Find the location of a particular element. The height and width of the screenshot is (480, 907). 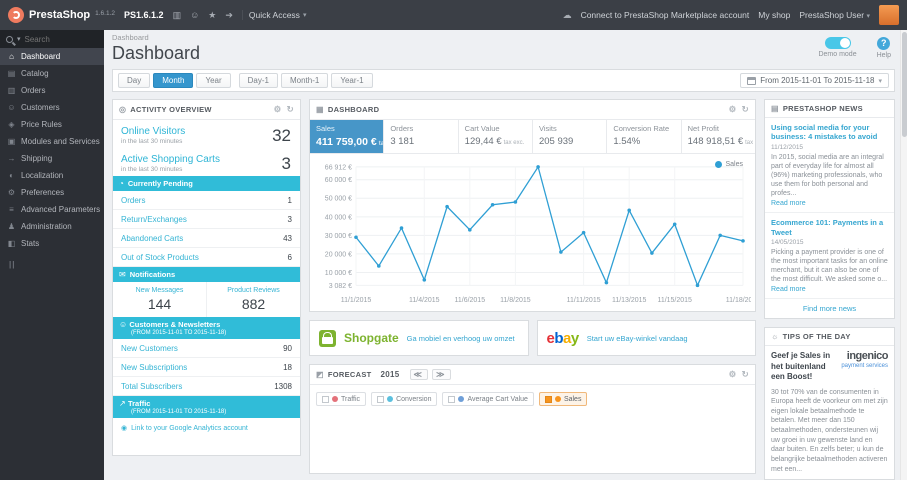

scrollbar-thumb is located at coordinates (904, 84).